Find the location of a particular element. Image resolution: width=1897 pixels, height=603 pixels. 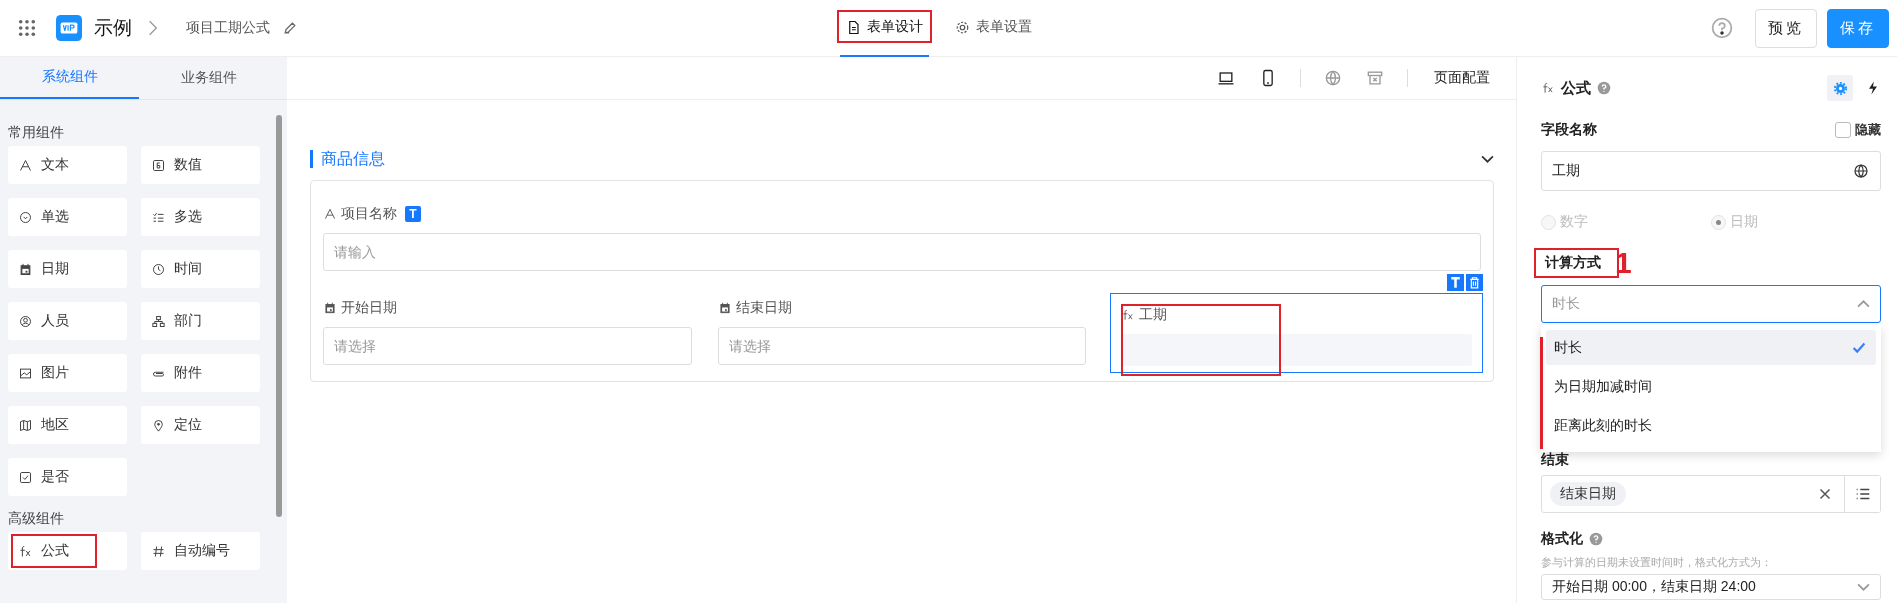

chevron-up-icon is located at coordinates (1863, 304).